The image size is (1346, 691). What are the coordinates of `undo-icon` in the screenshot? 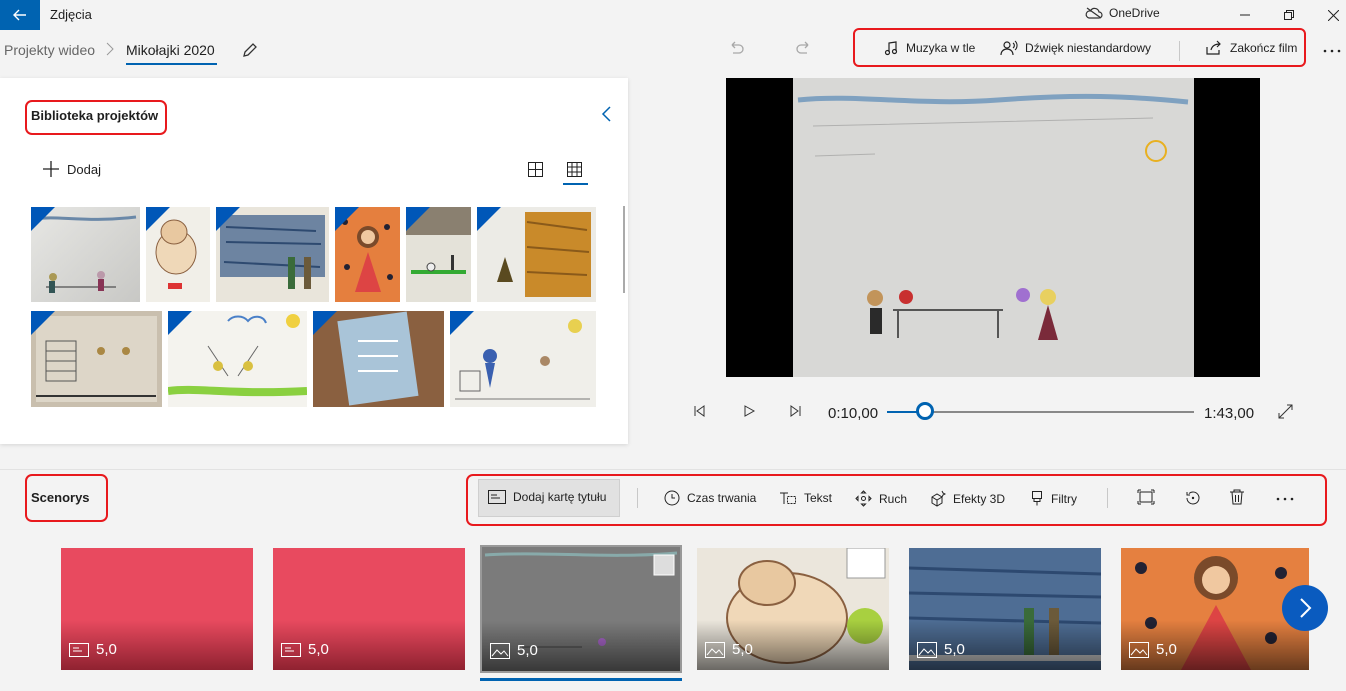 It's located at (737, 47).